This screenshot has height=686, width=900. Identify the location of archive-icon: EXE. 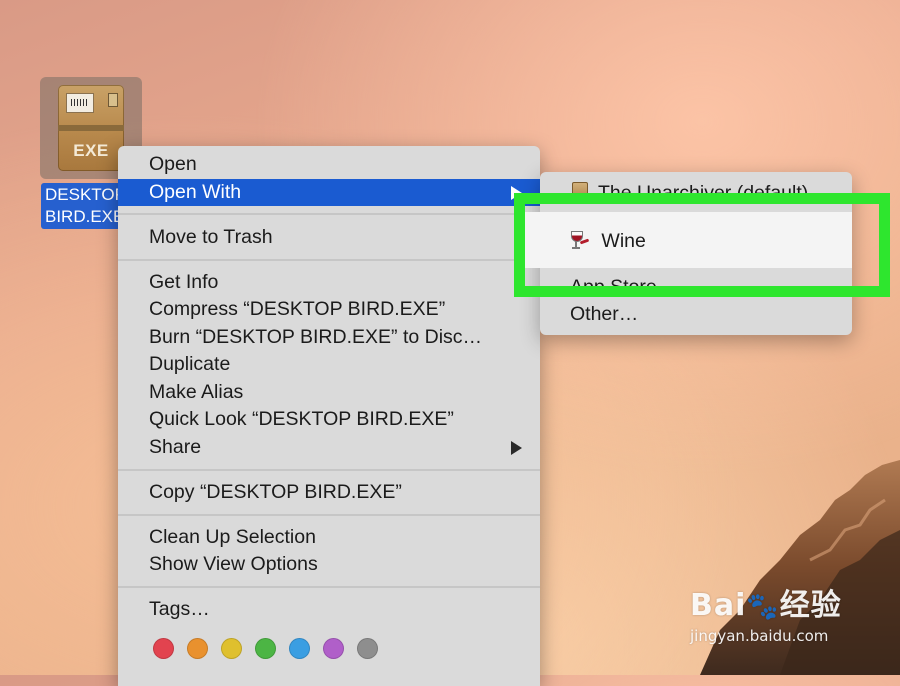
(91, 128).